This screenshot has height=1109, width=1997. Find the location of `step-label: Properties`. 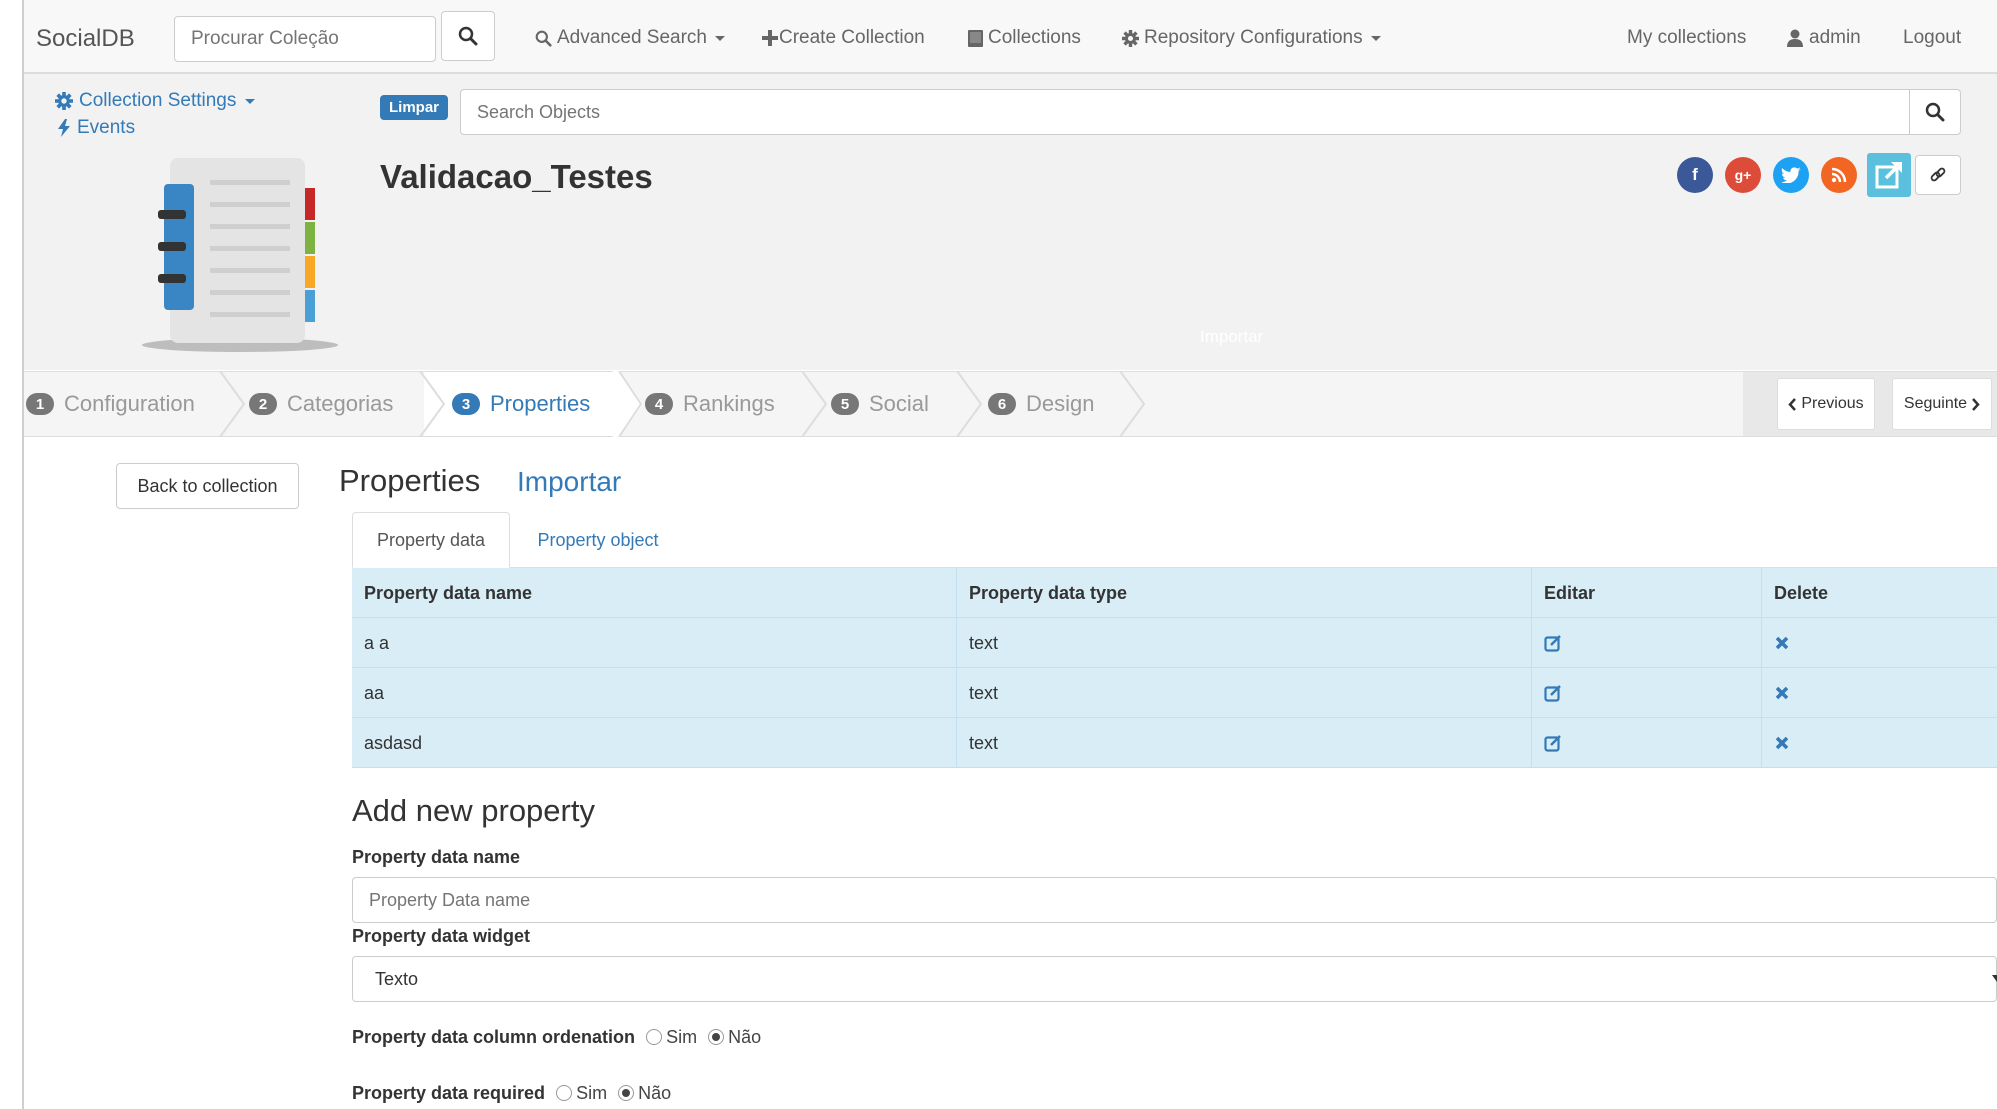

step-label: Properties is located at coordinates (540, 403).